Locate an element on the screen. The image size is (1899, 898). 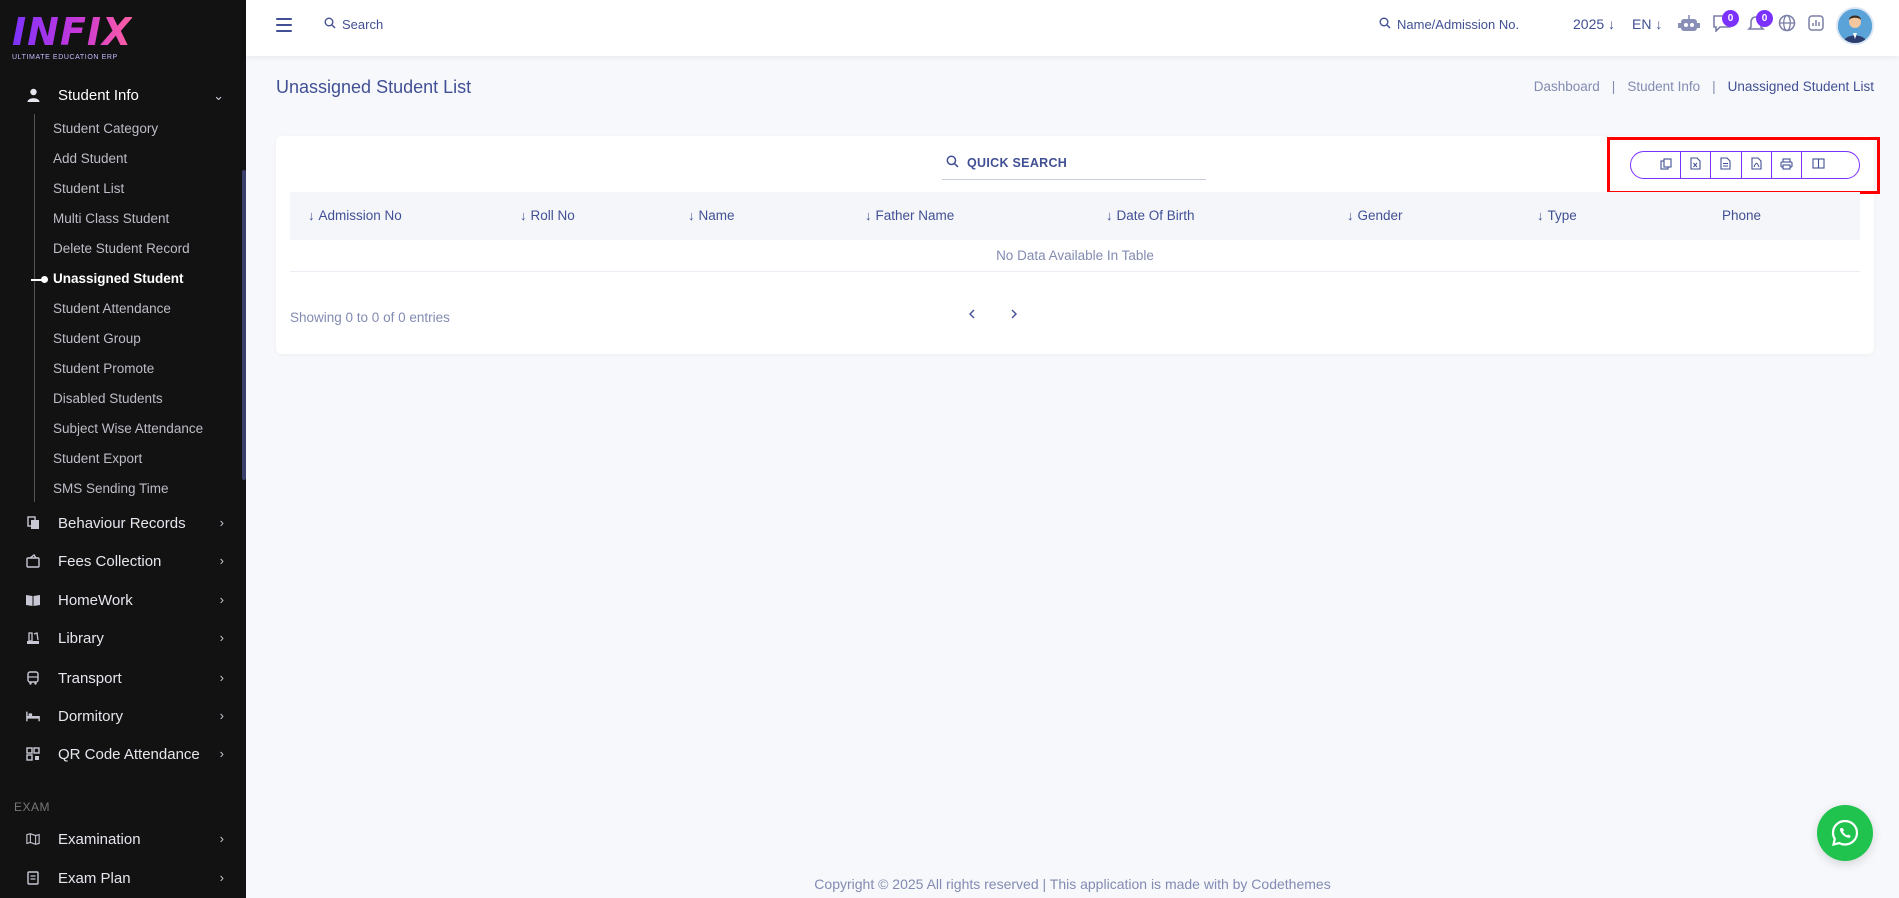
robot-icon is located at coordinates (1689, 25).